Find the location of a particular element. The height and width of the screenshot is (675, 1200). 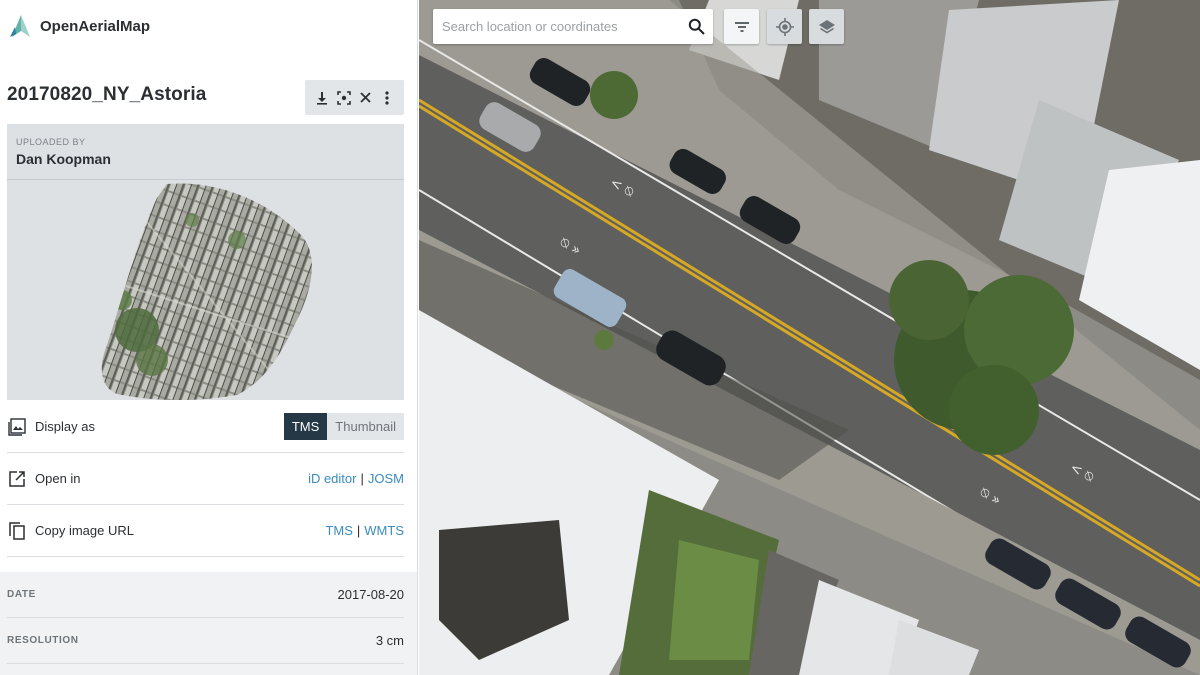

open-in-links: iD editor | JOSM is located at coordinates (356, 478).